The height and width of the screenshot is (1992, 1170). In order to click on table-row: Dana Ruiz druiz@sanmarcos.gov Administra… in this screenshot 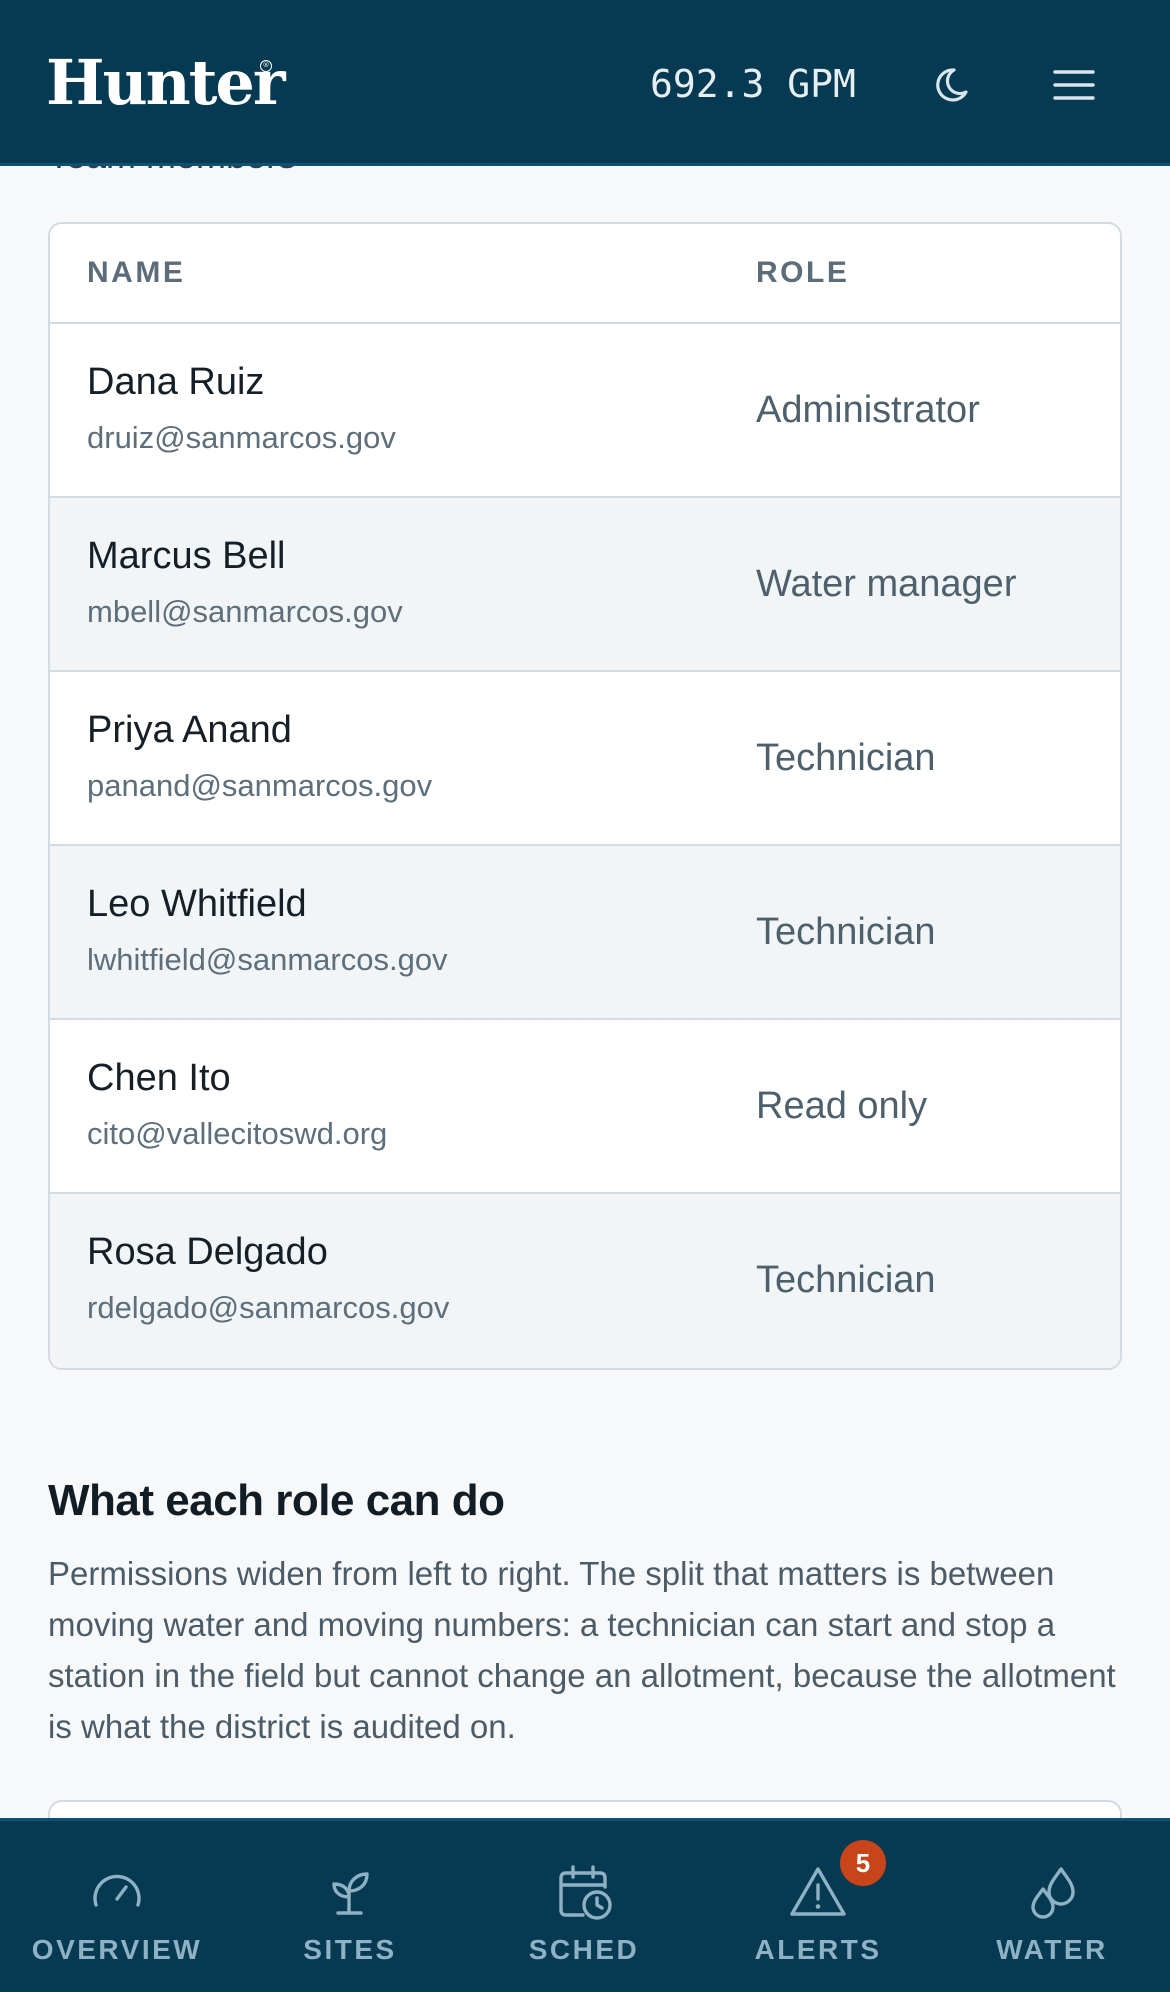, I will do `click(585, 411)`.